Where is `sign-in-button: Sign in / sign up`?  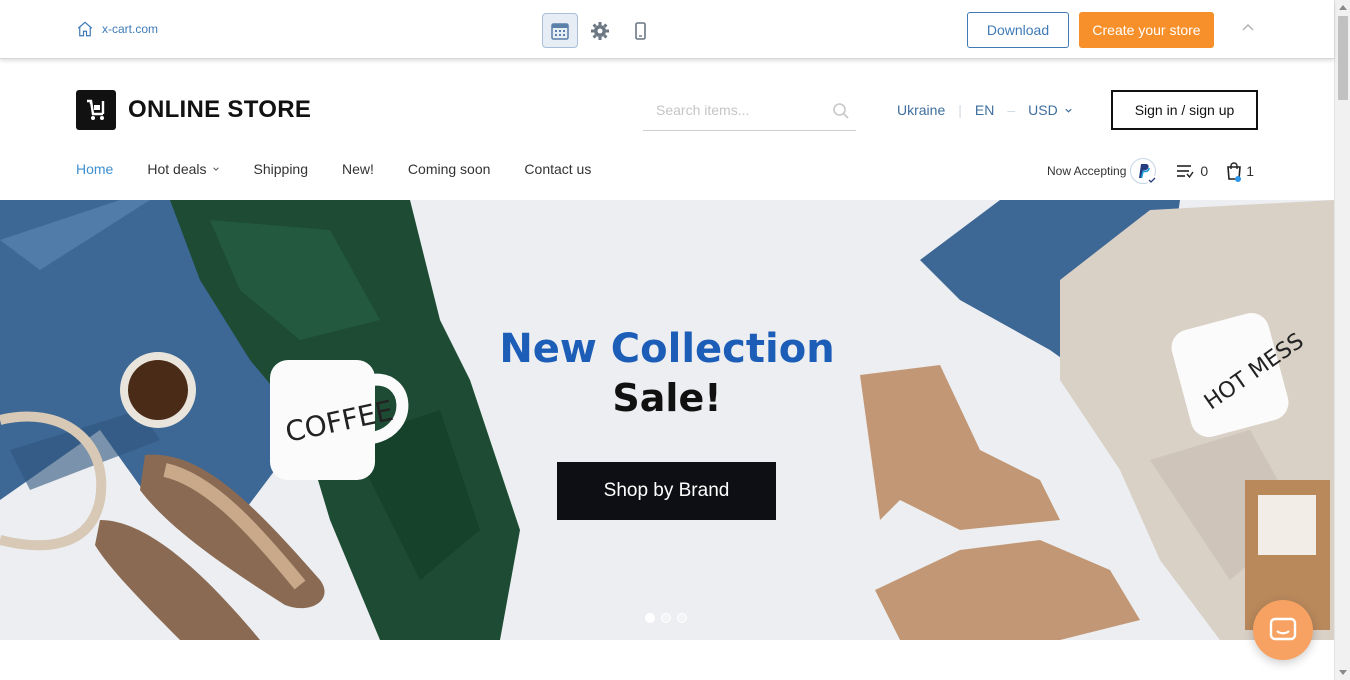 sign-in-button: Sign in / sign up is located at coordinates (1184, 110).